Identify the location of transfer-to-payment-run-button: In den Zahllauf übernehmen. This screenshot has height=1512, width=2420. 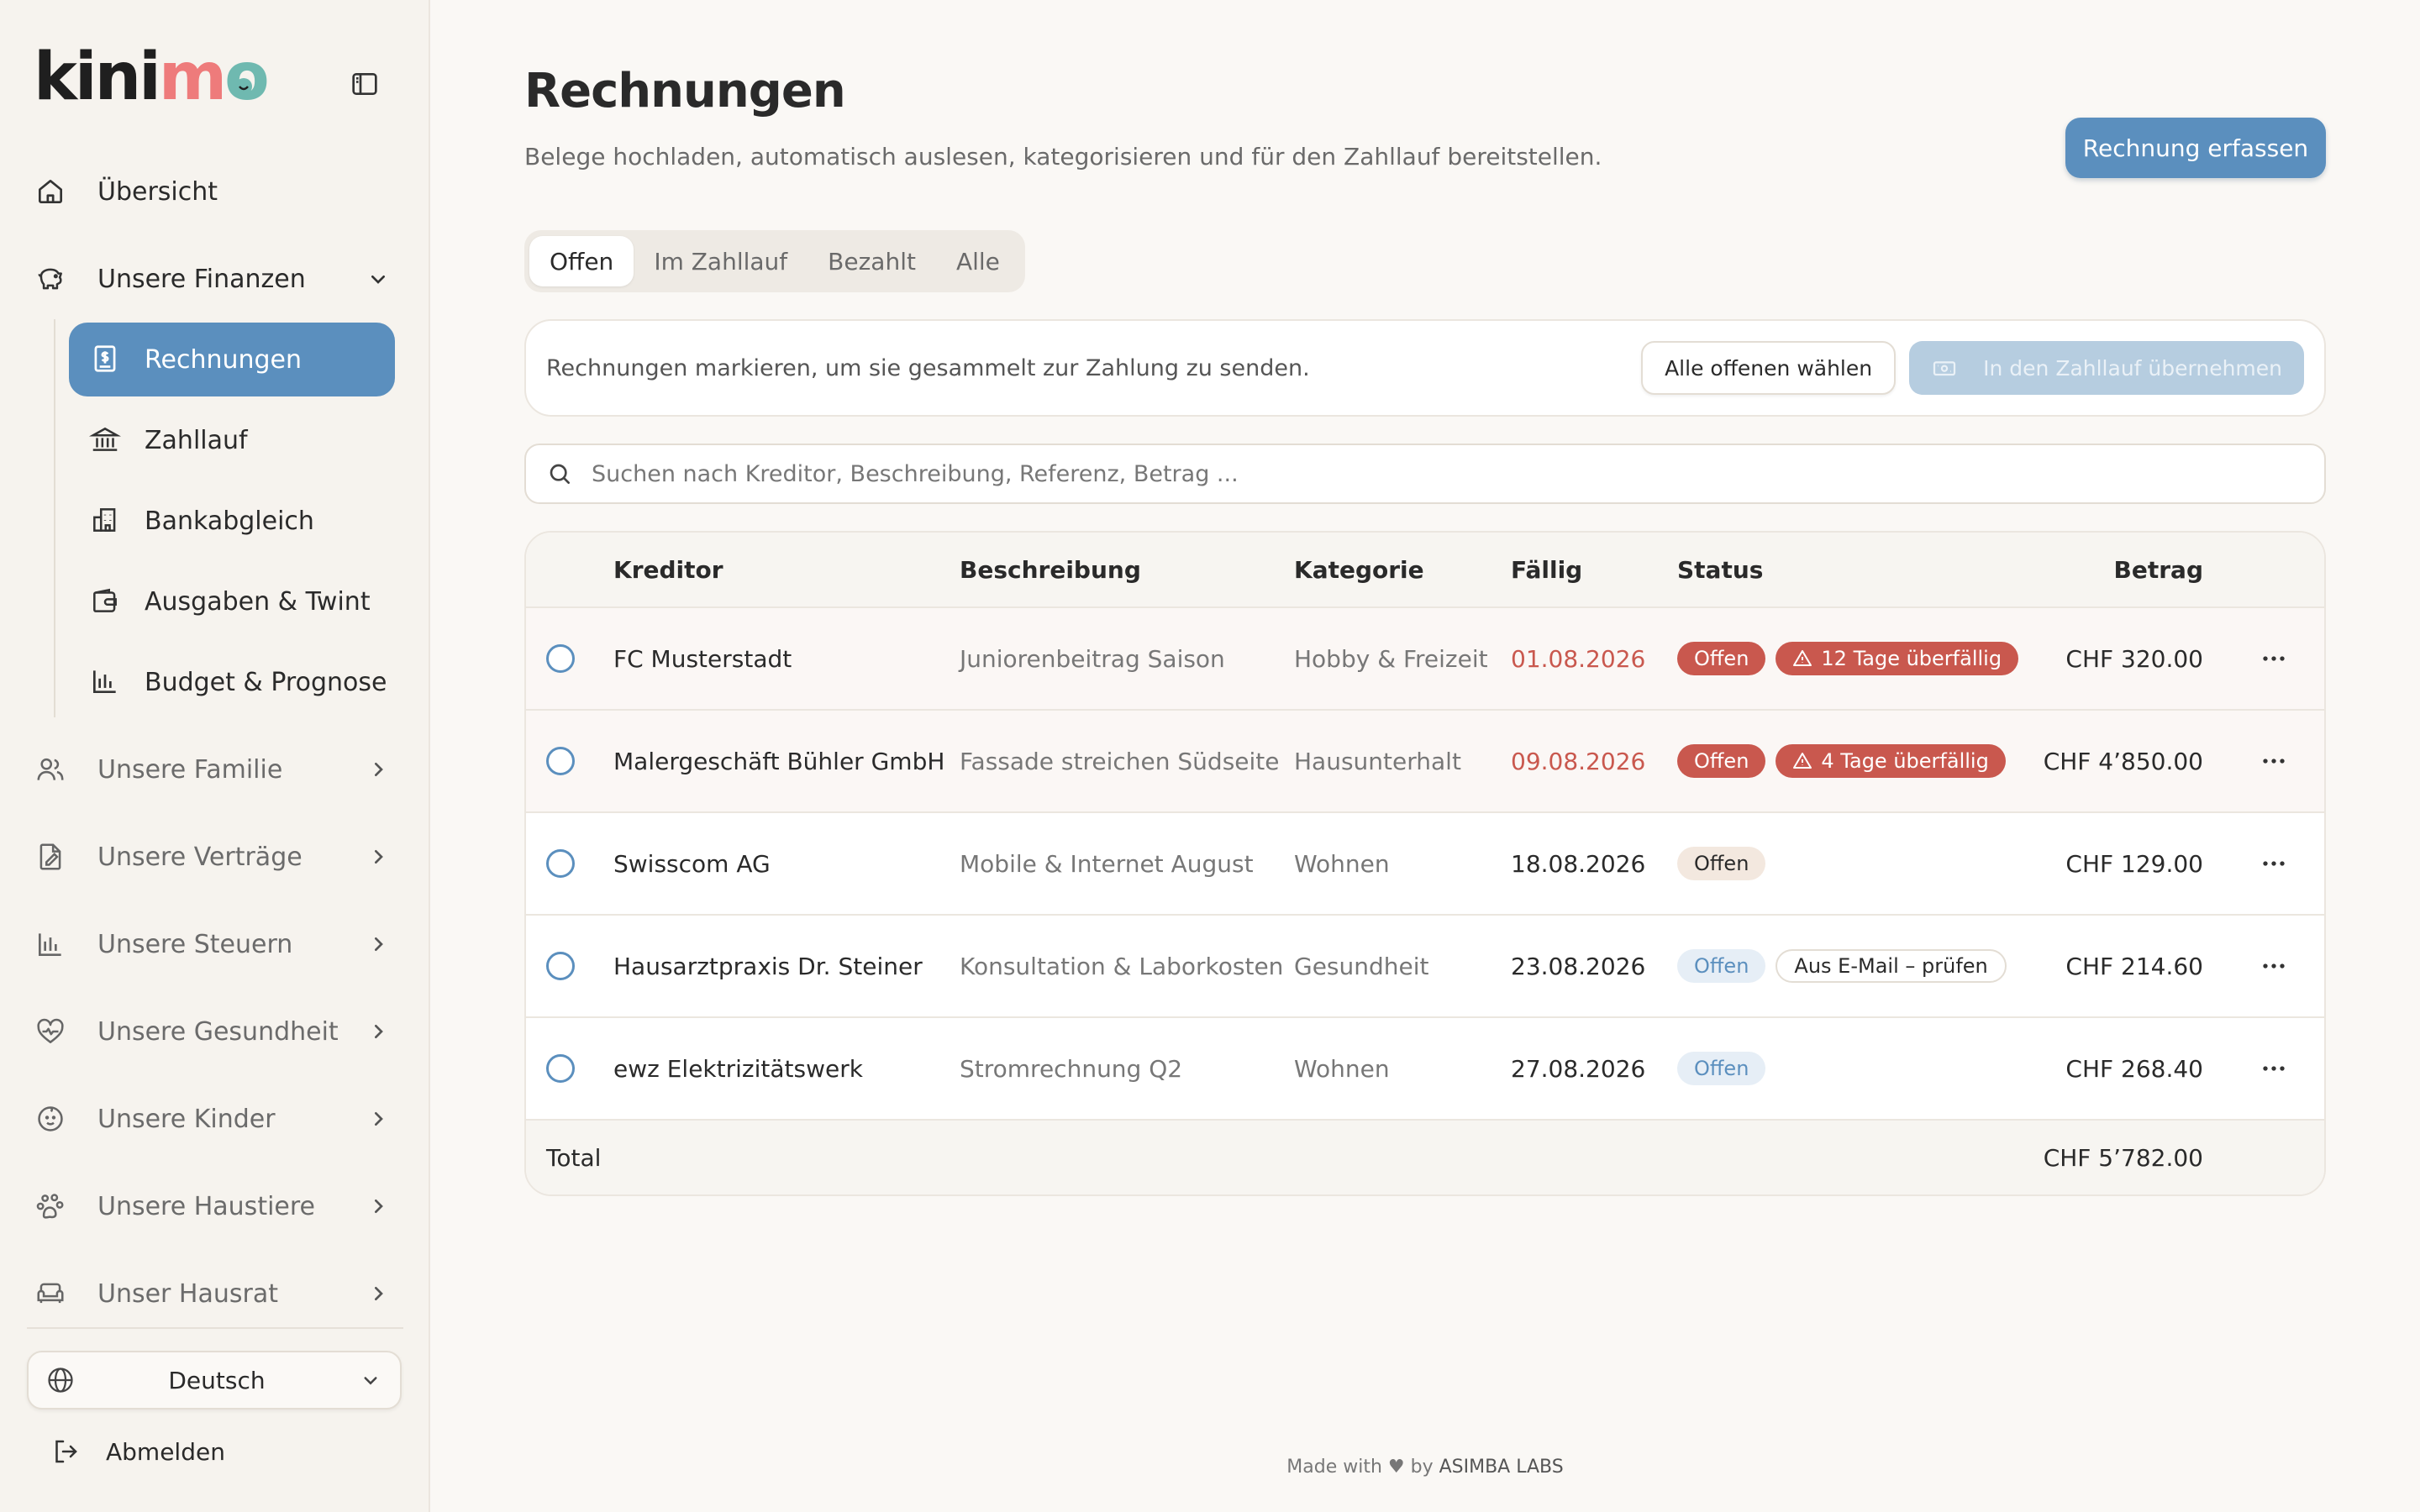
(2106, 368).